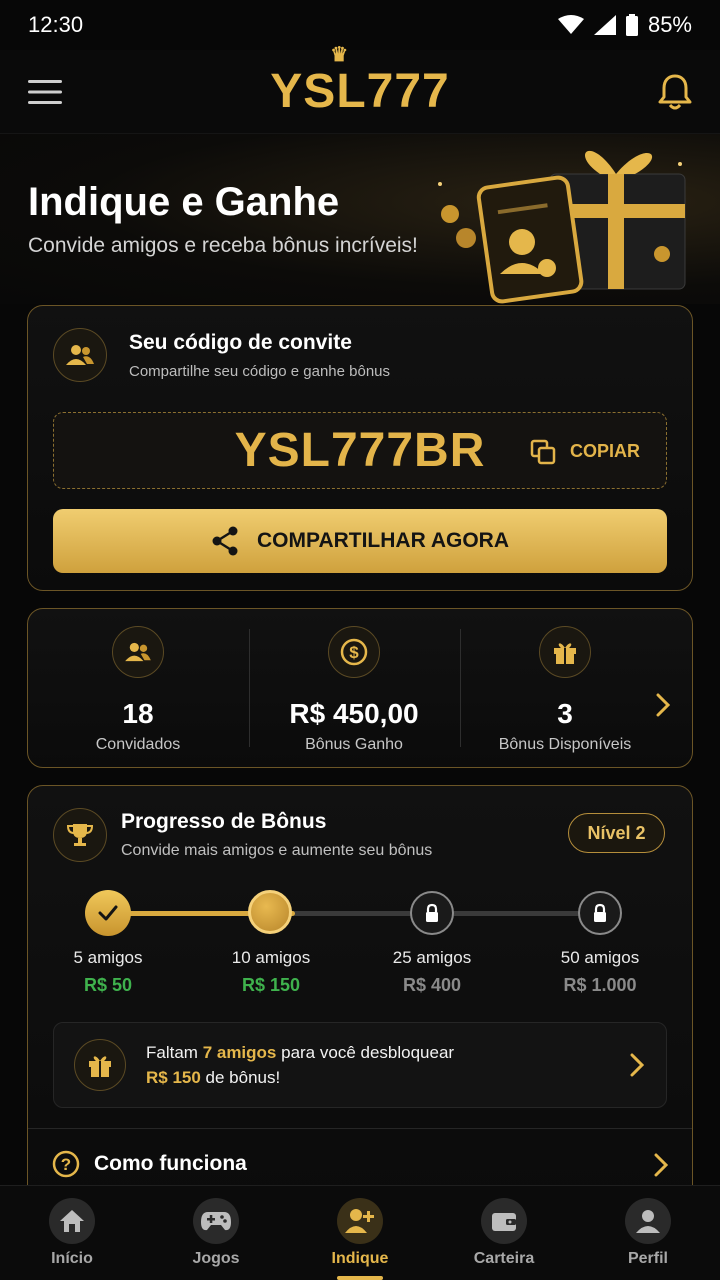 The height and width of the screenshot is (1280, 720). What do you see at coordinates (543, 451) in the screenshot?
I see `copy-icon` at bounding box center [543, 451].